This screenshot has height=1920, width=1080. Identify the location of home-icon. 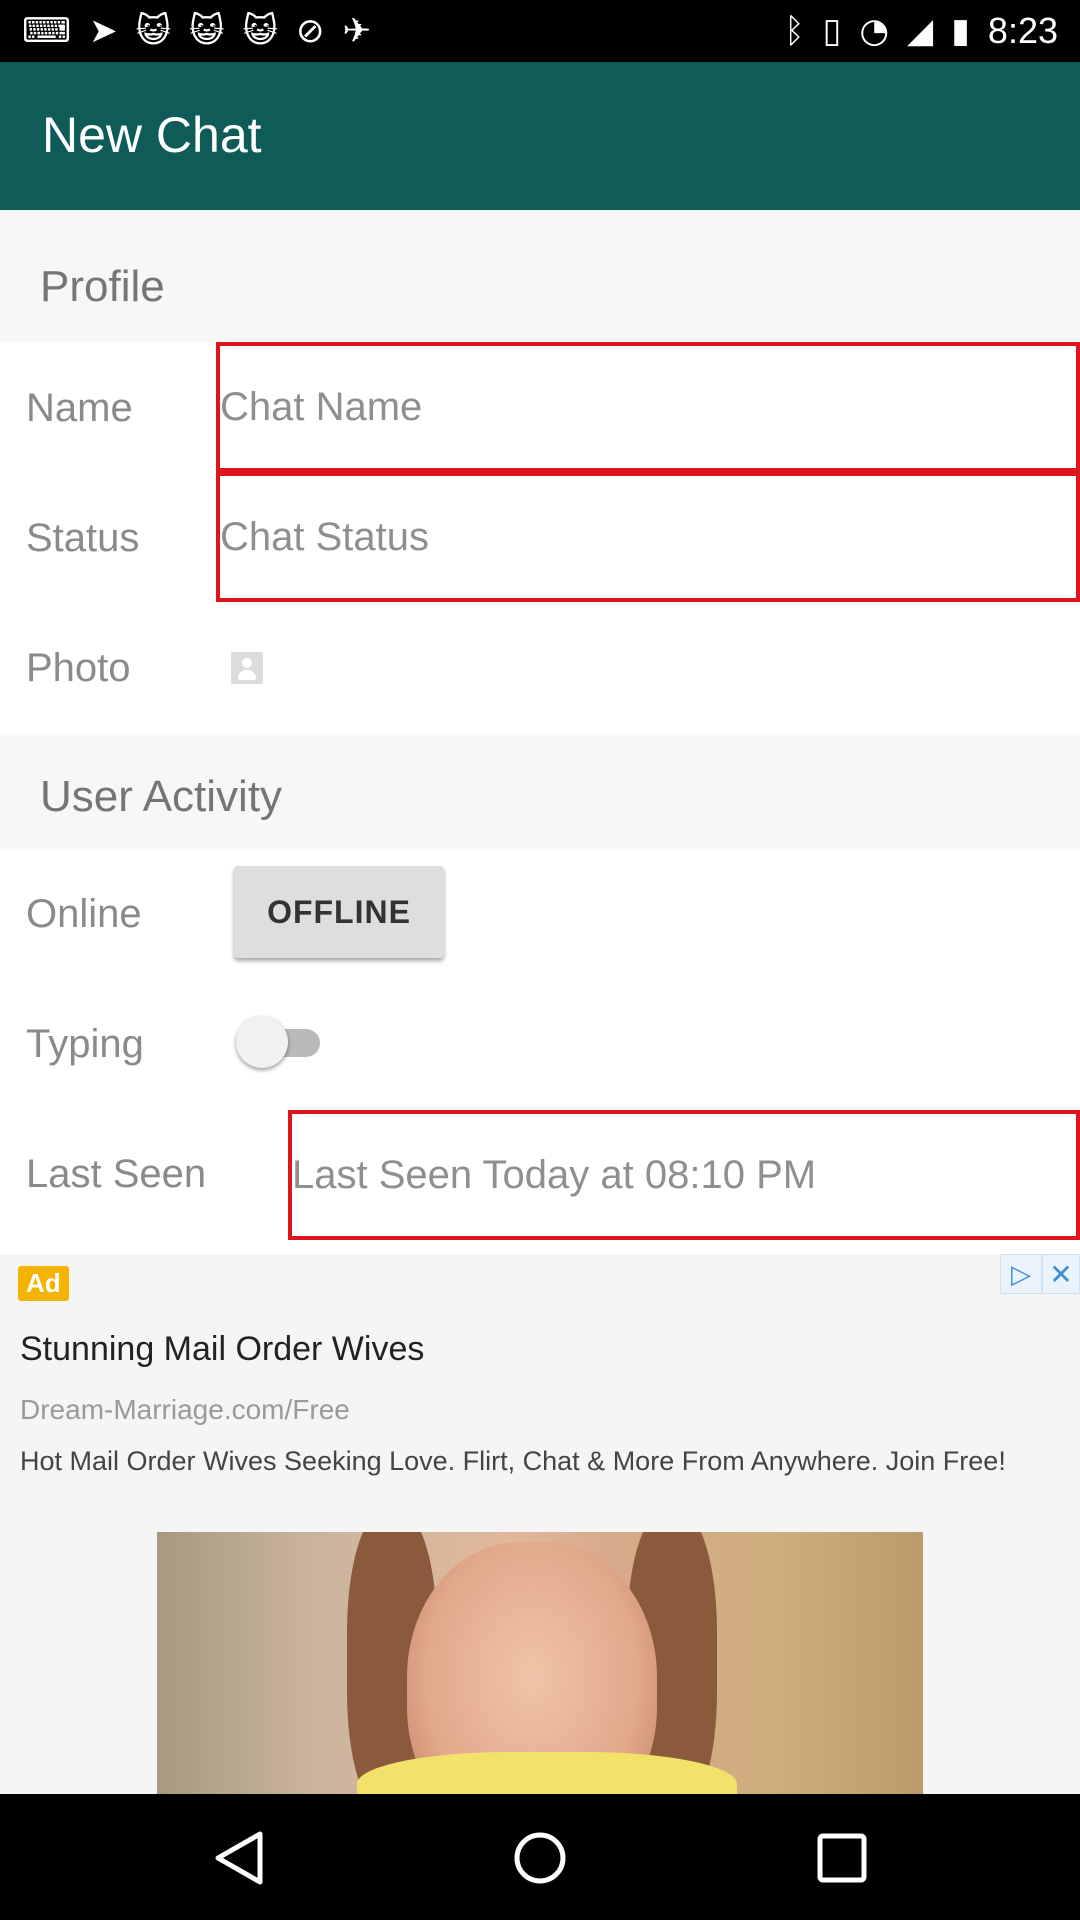
(540, 1858).